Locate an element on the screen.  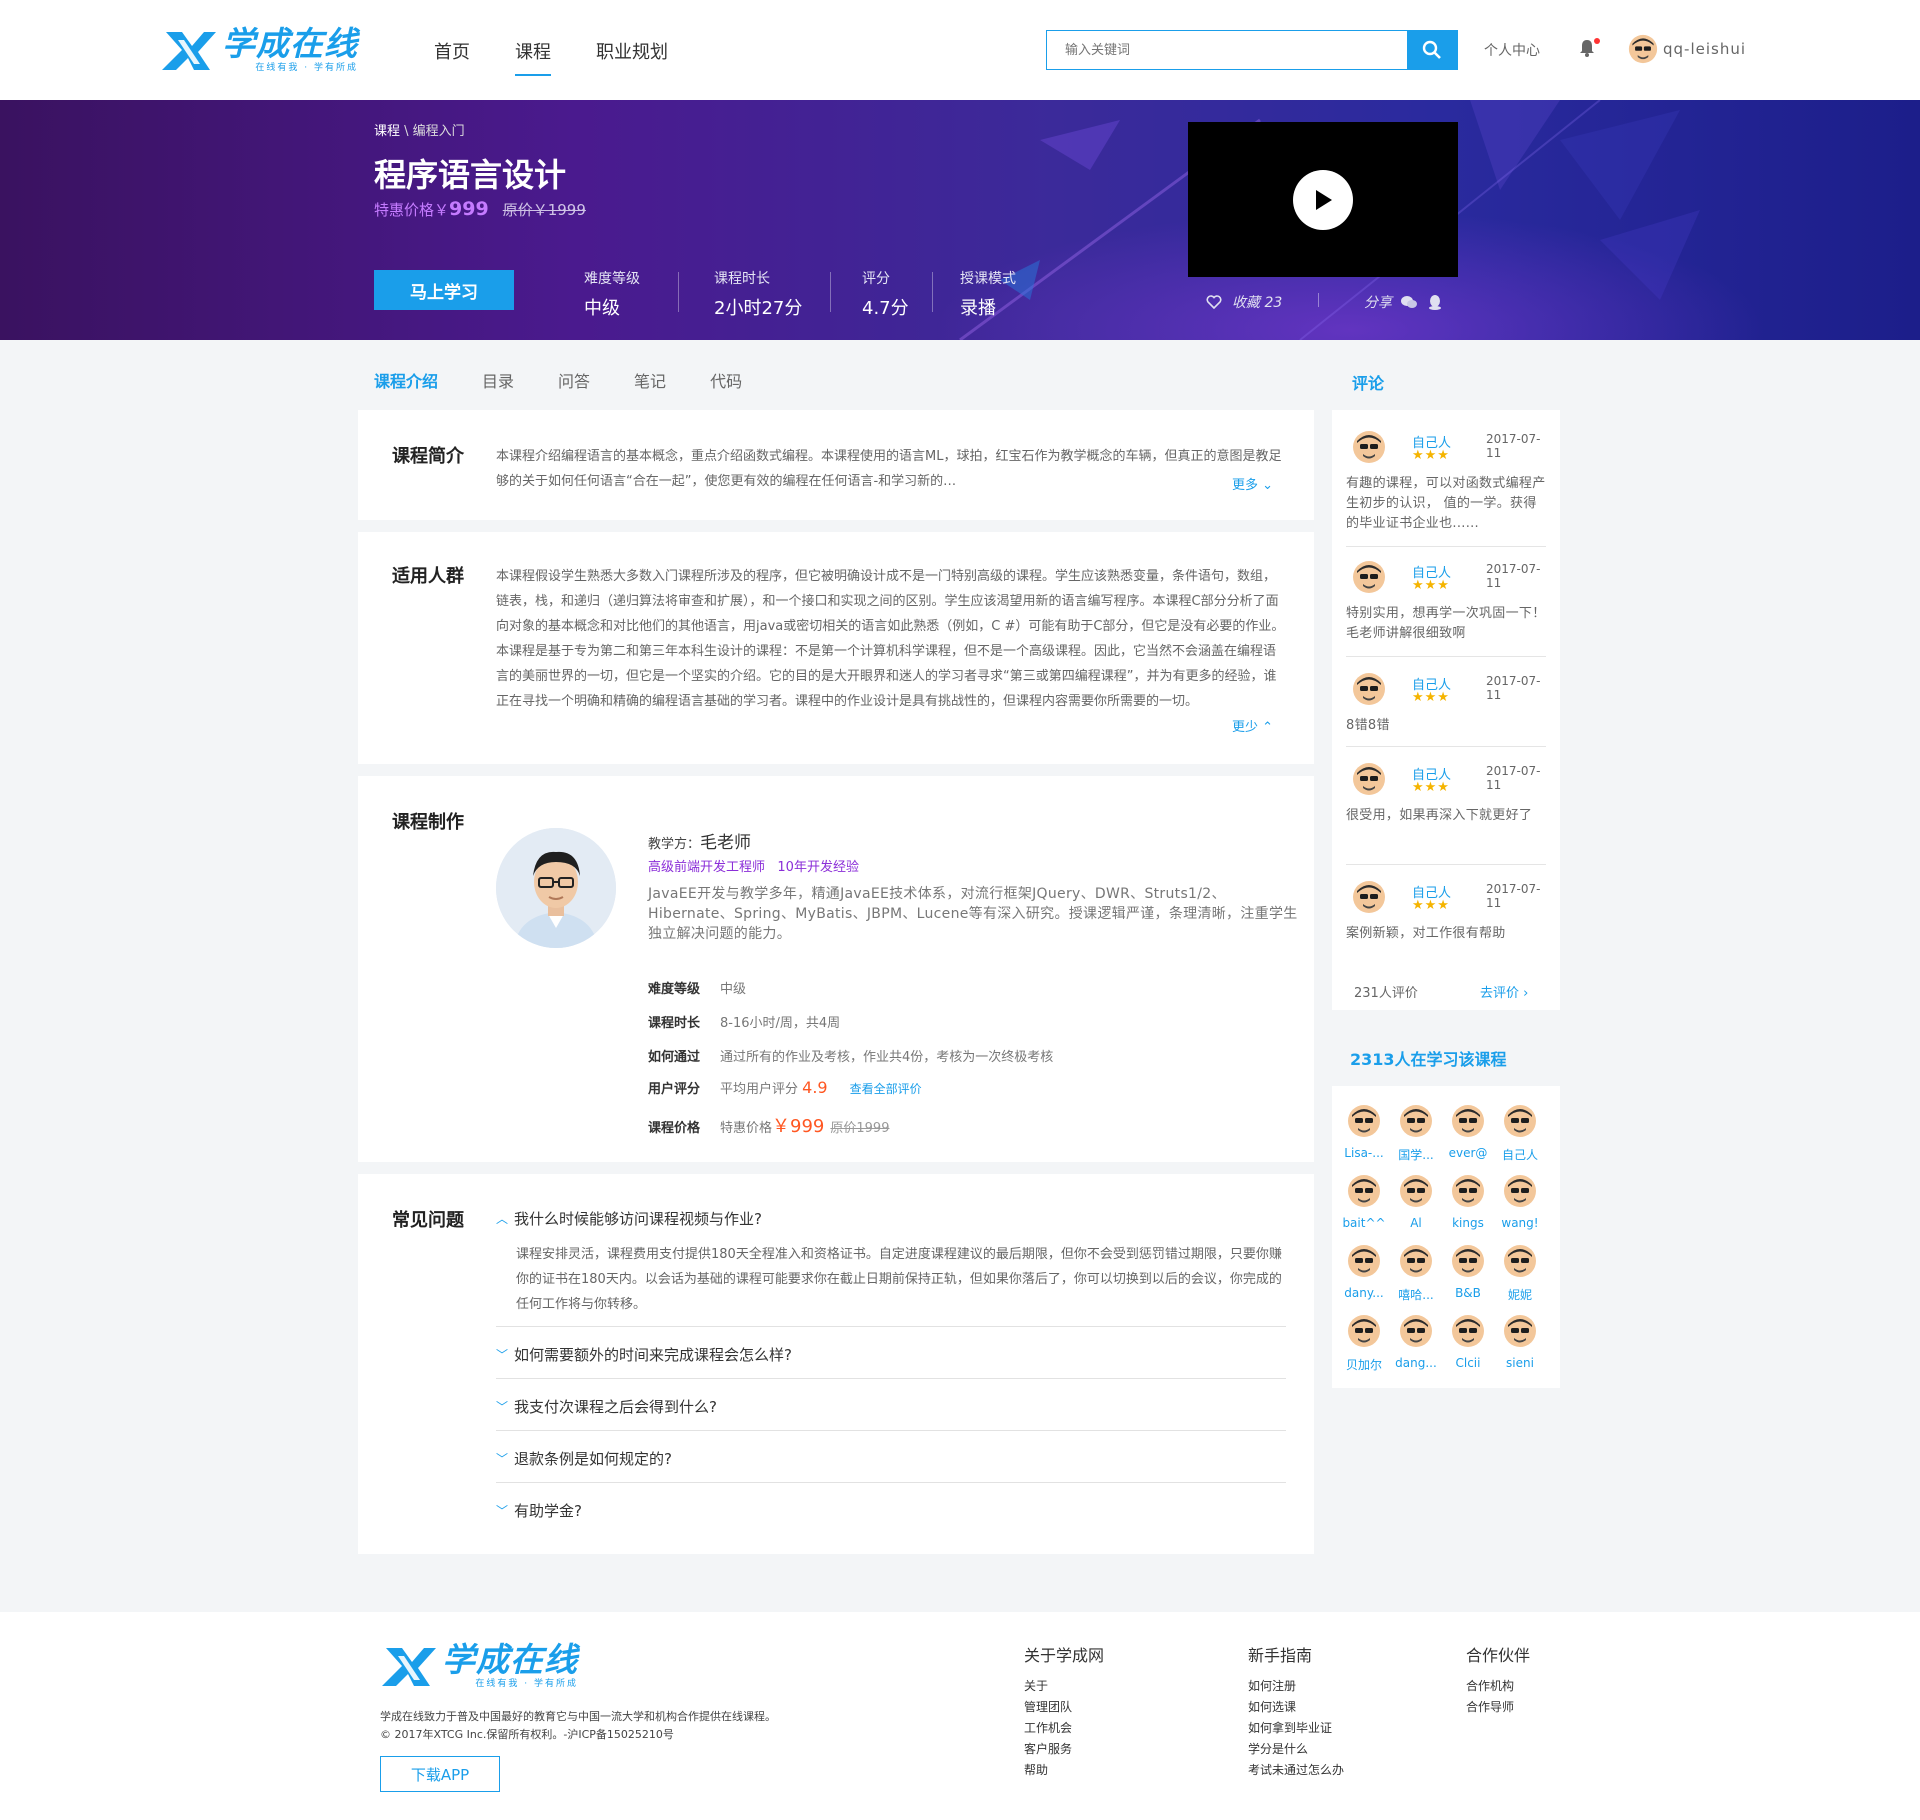
faq-question: ﹀ 如何需要额外的时间来完成课程会怎么样? is located at coordinates (644, 1354).